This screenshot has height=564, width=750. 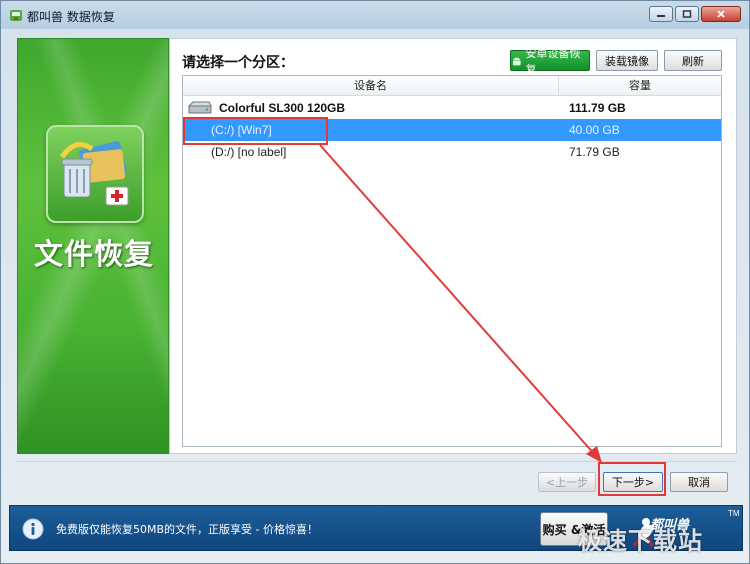 What do you see at coordinates (734, 513) in the screenshot?
I see `trademark-mark: TM` at bounding box center [734, 513].